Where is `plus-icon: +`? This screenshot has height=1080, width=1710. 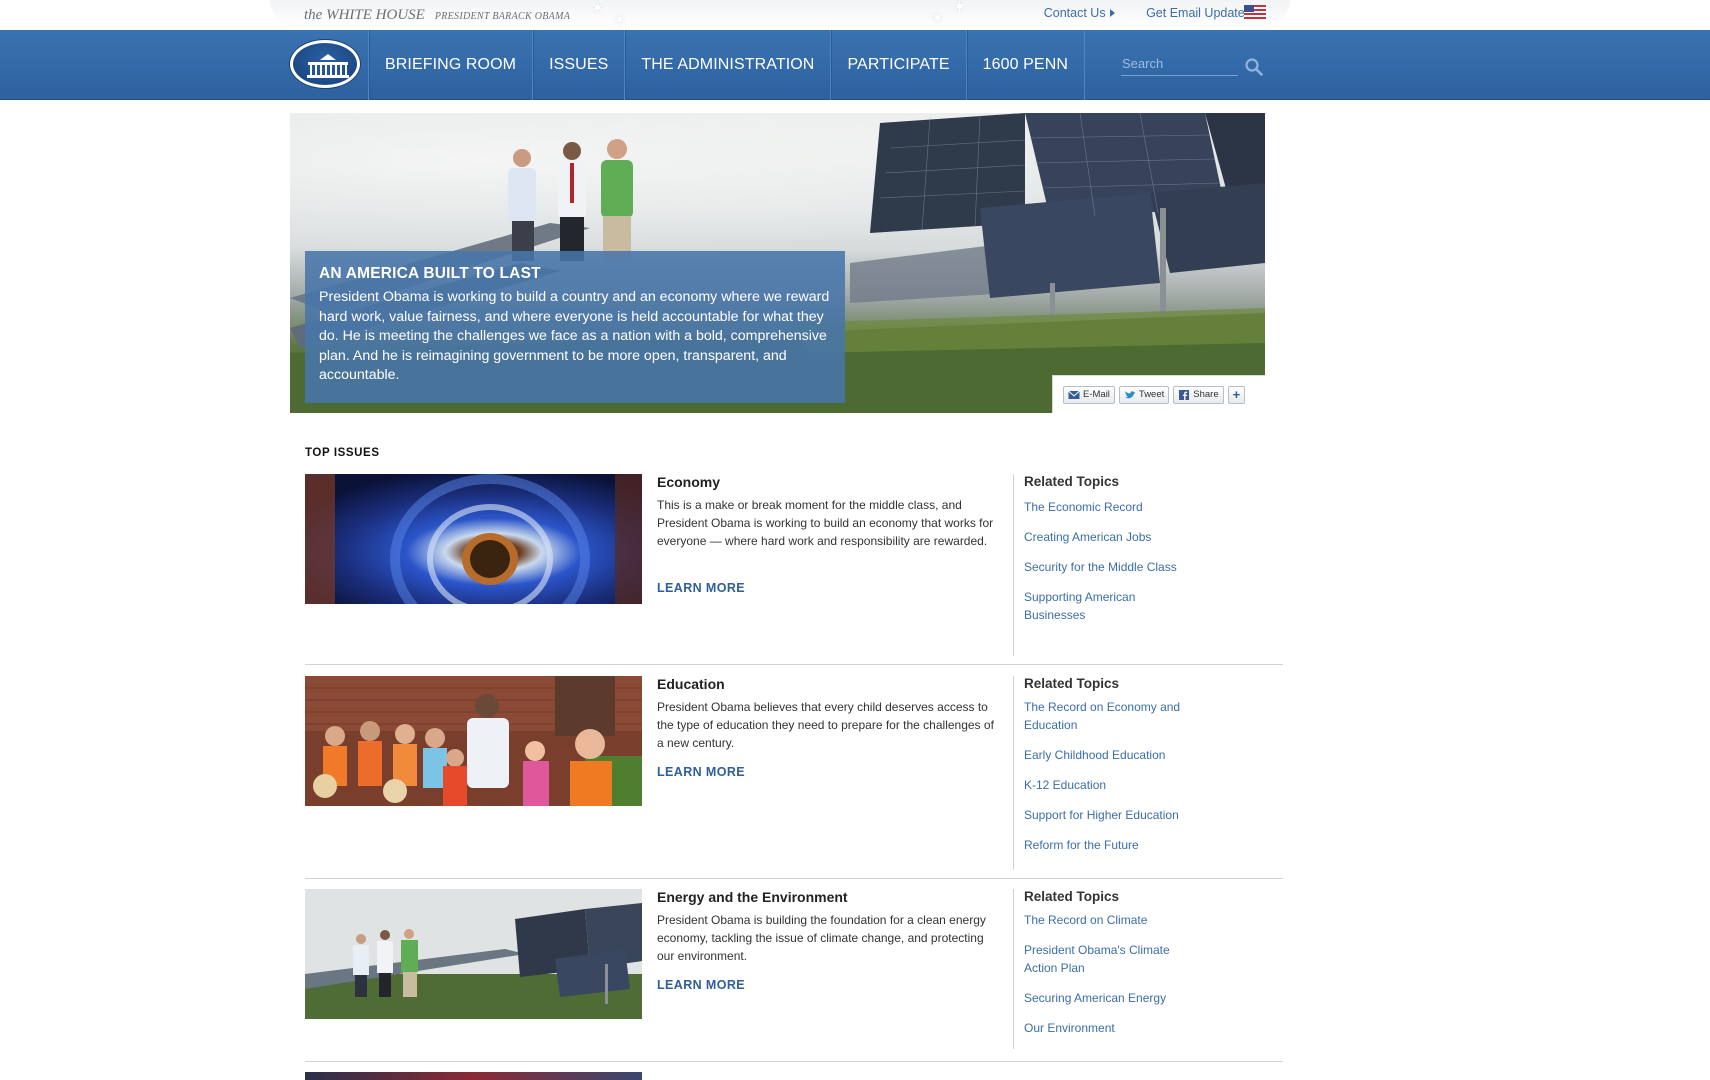 plus-icon: + is located at coordinates (1236, 394).